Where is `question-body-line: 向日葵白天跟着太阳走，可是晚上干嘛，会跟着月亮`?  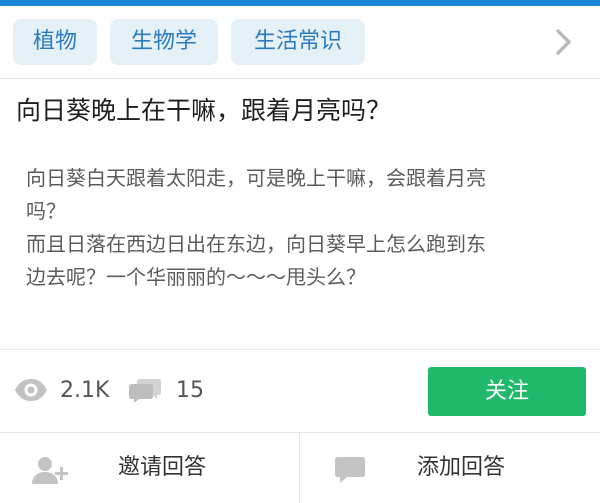
question-body-line: 向日葵白天跟着太阳走，可是晚上干嘛，会跟着月亮 is located at coordinates (256, 178).